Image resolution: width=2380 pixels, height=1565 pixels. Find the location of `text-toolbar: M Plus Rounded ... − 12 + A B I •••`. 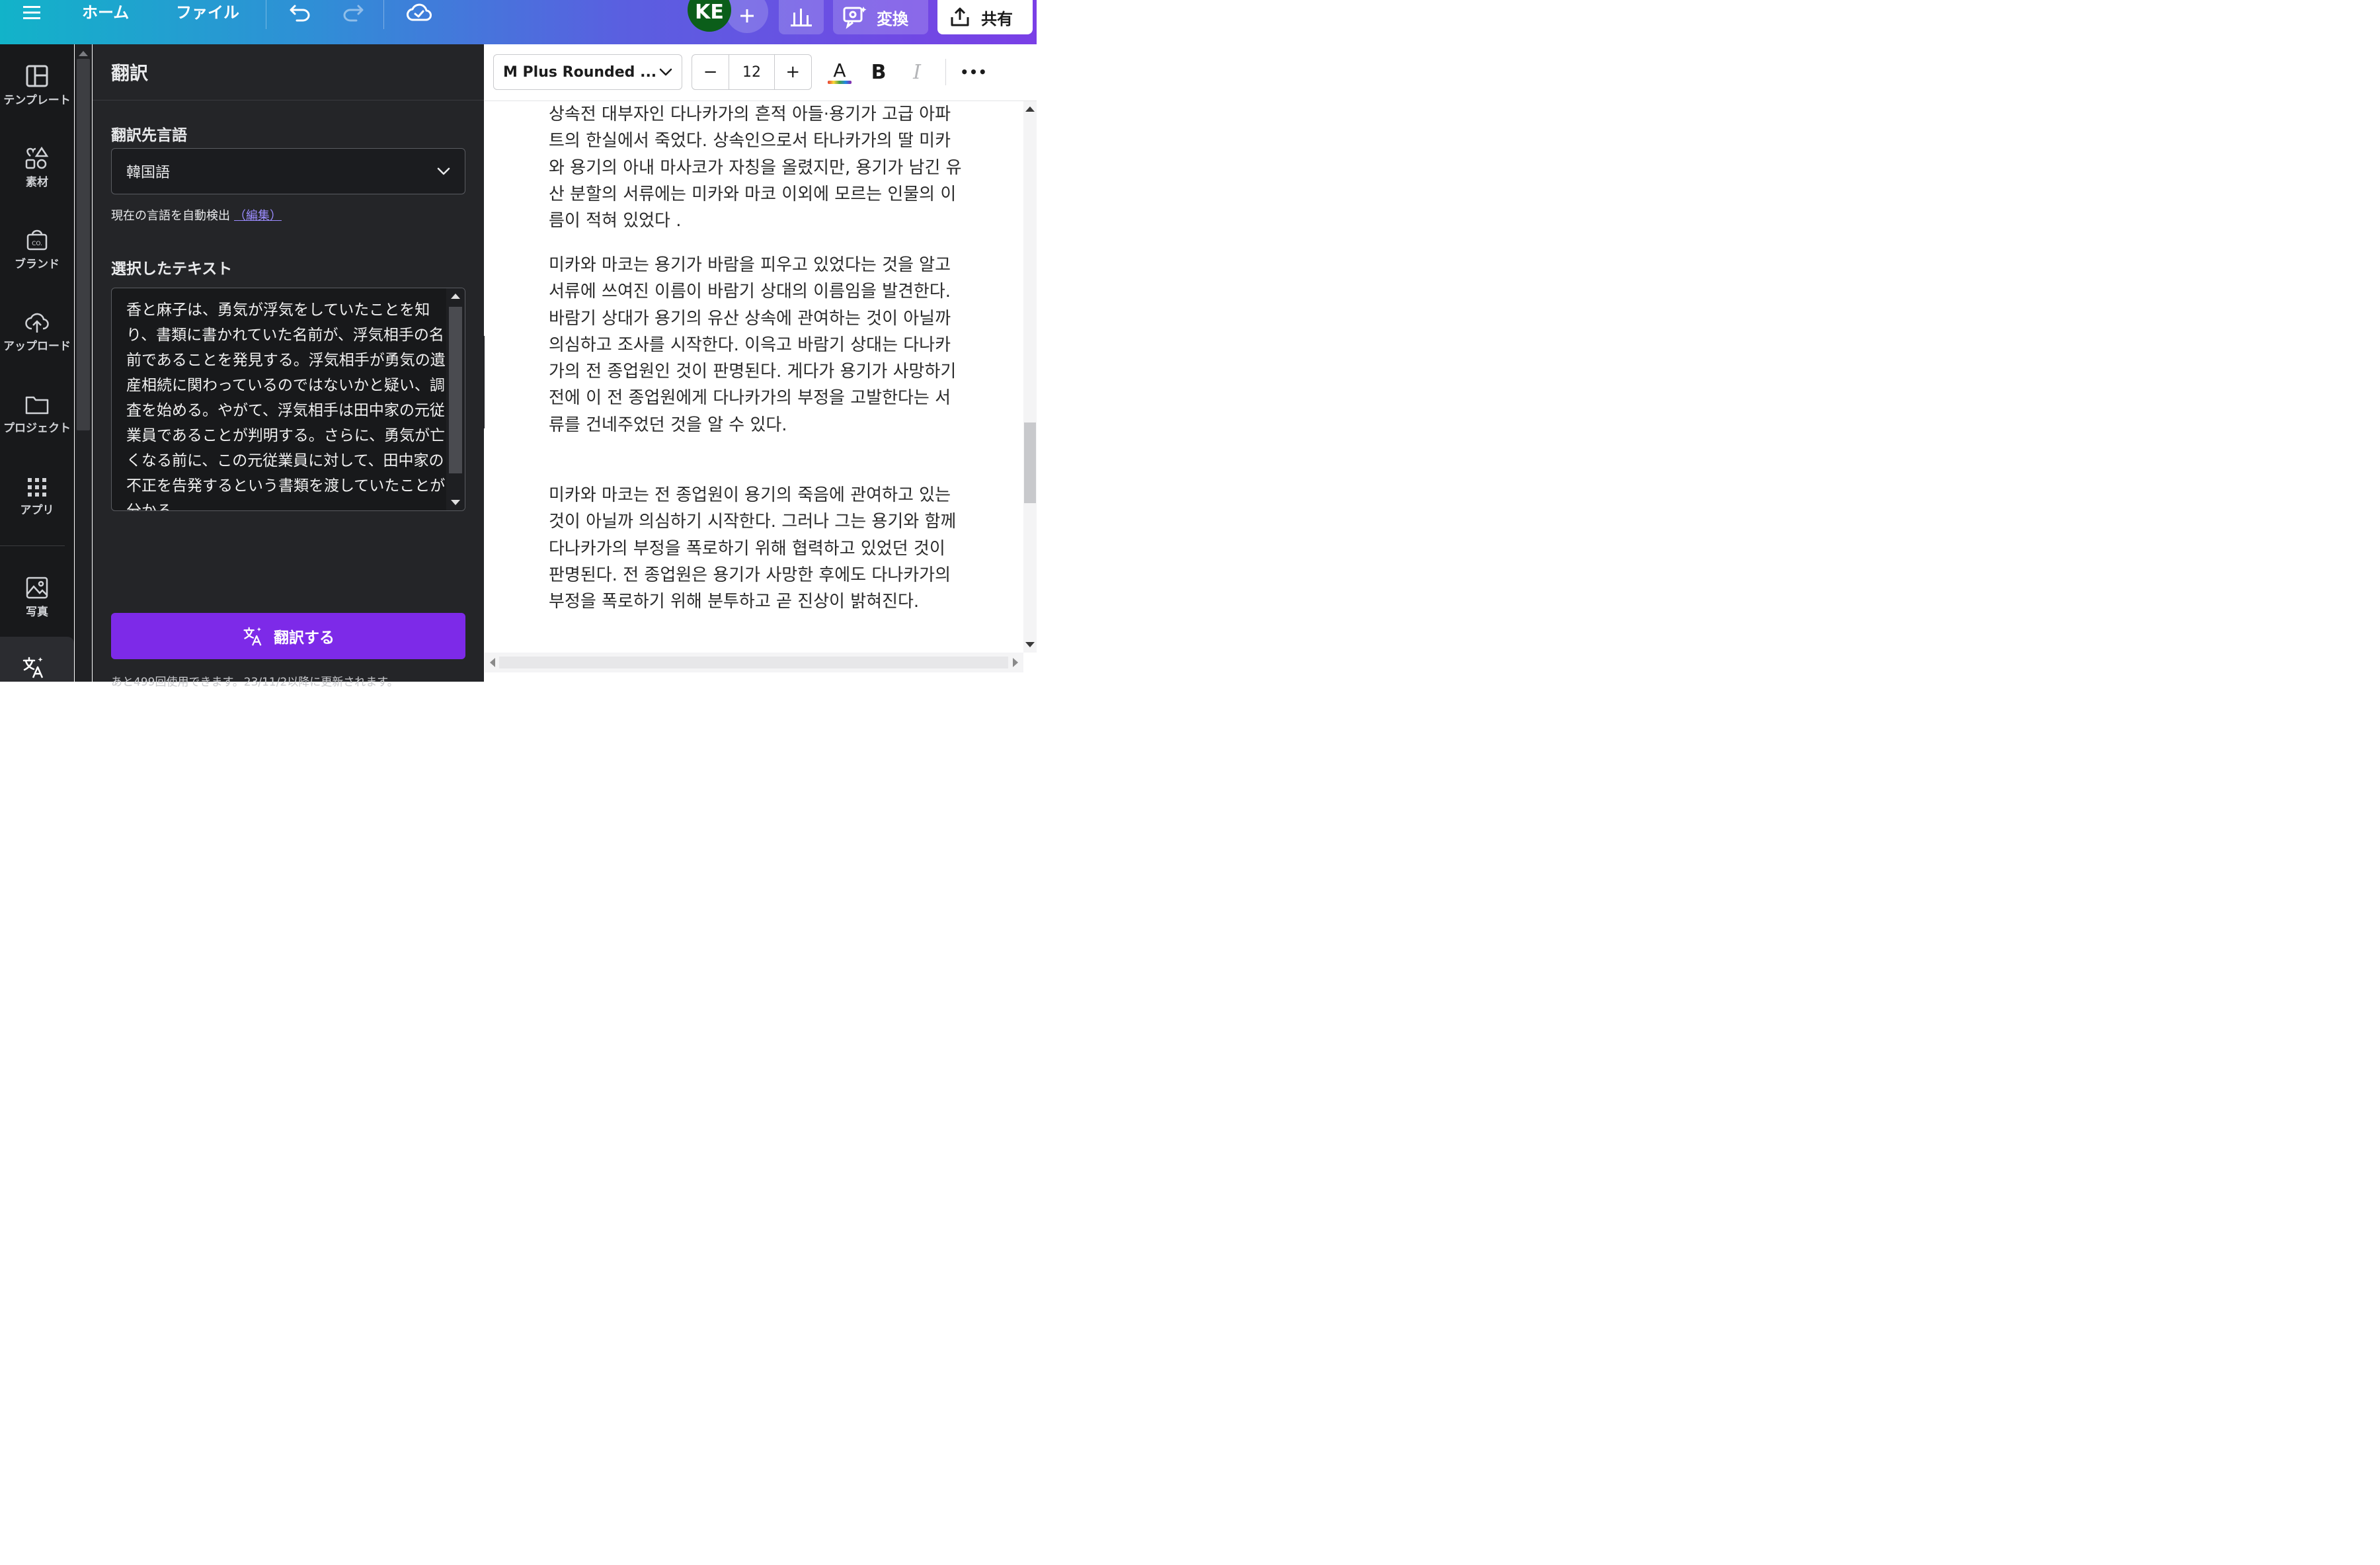

text-toolbar: M Plus Rounded ... − 12 + A B I ••• is located at coordinates (761, 73).